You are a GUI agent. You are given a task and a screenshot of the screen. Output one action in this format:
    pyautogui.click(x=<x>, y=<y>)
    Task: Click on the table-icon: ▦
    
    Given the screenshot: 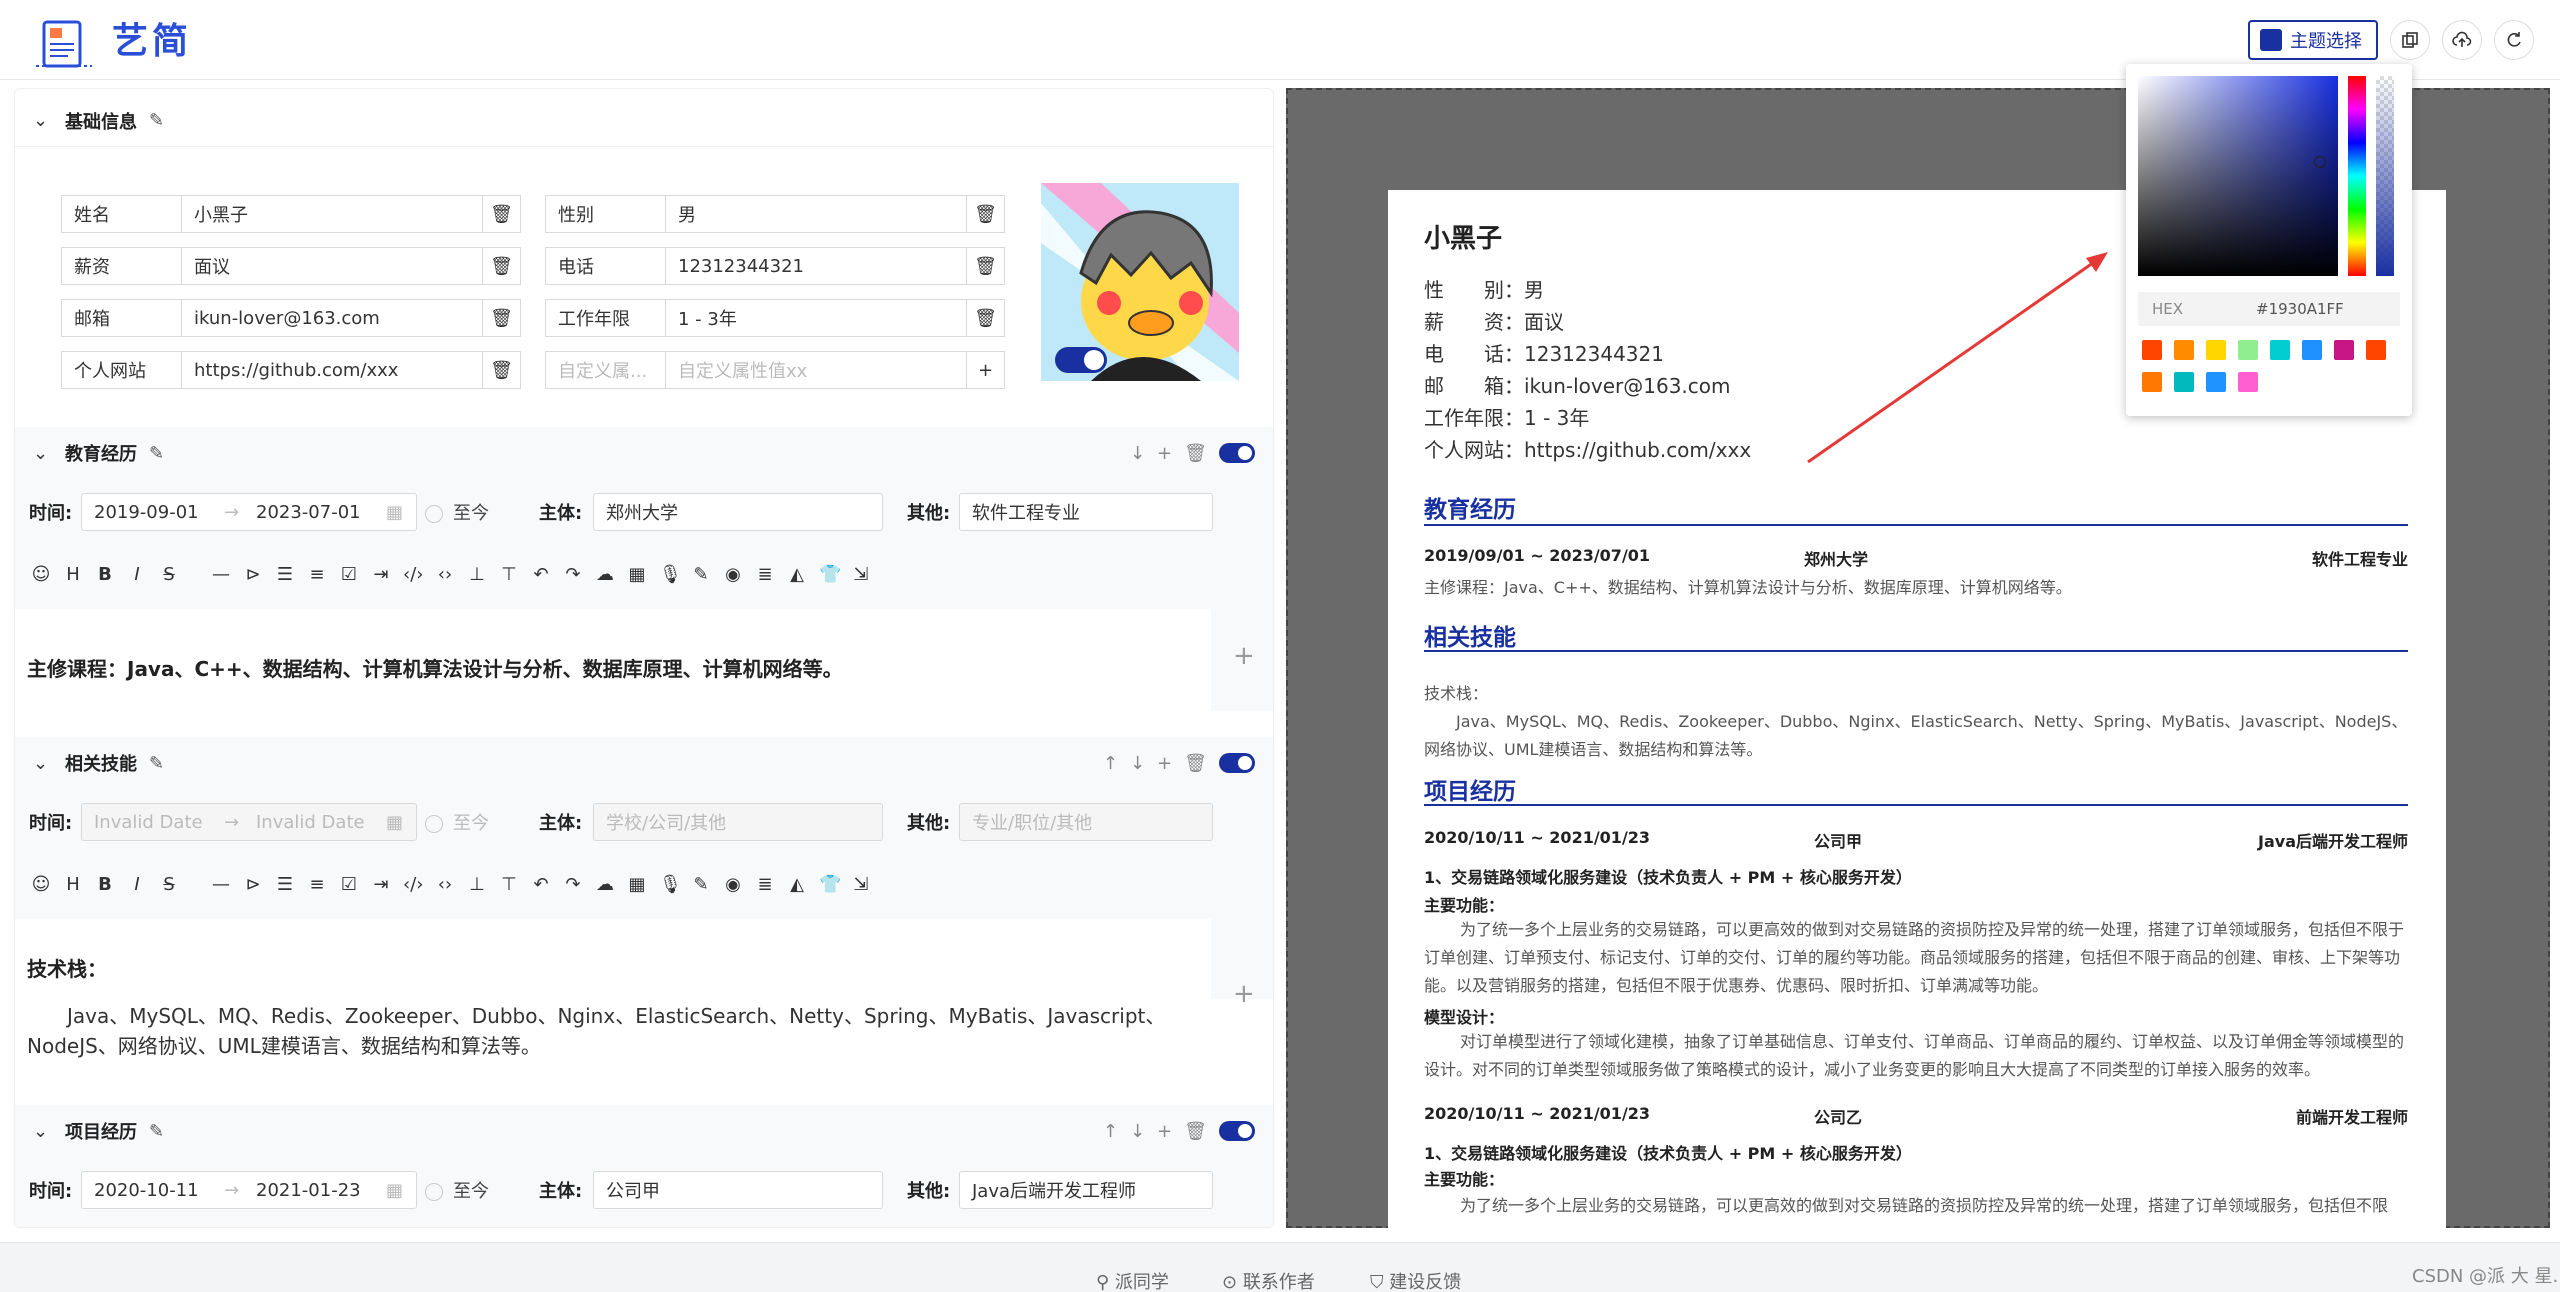 What is the action you would take?
    pyautogui.click(x=637, y=574)
    